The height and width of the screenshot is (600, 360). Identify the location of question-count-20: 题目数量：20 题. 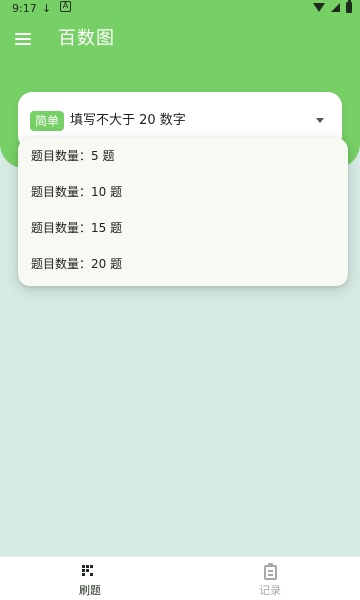
(183, 264).